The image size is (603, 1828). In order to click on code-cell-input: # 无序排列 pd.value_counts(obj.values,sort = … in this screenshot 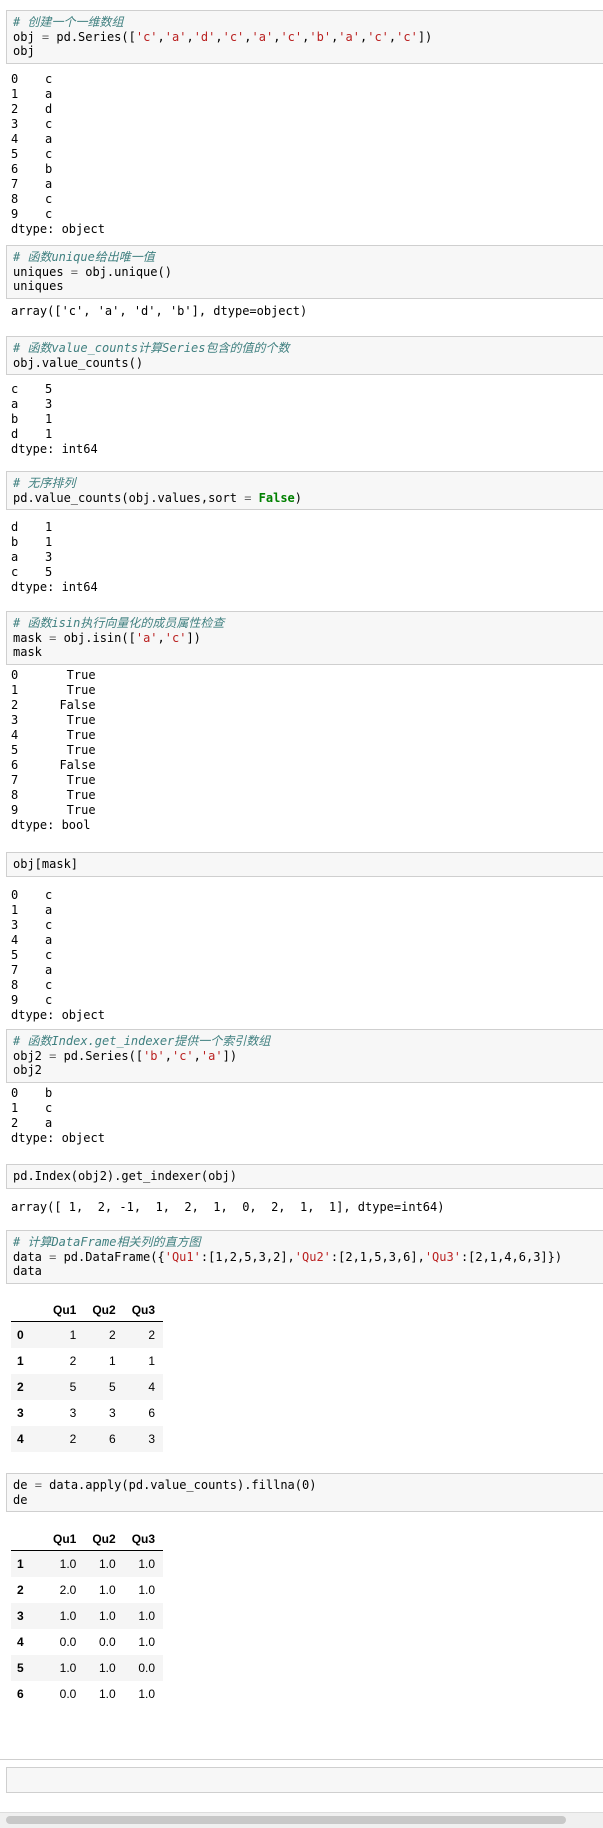, I will do `click(304, 490)`.